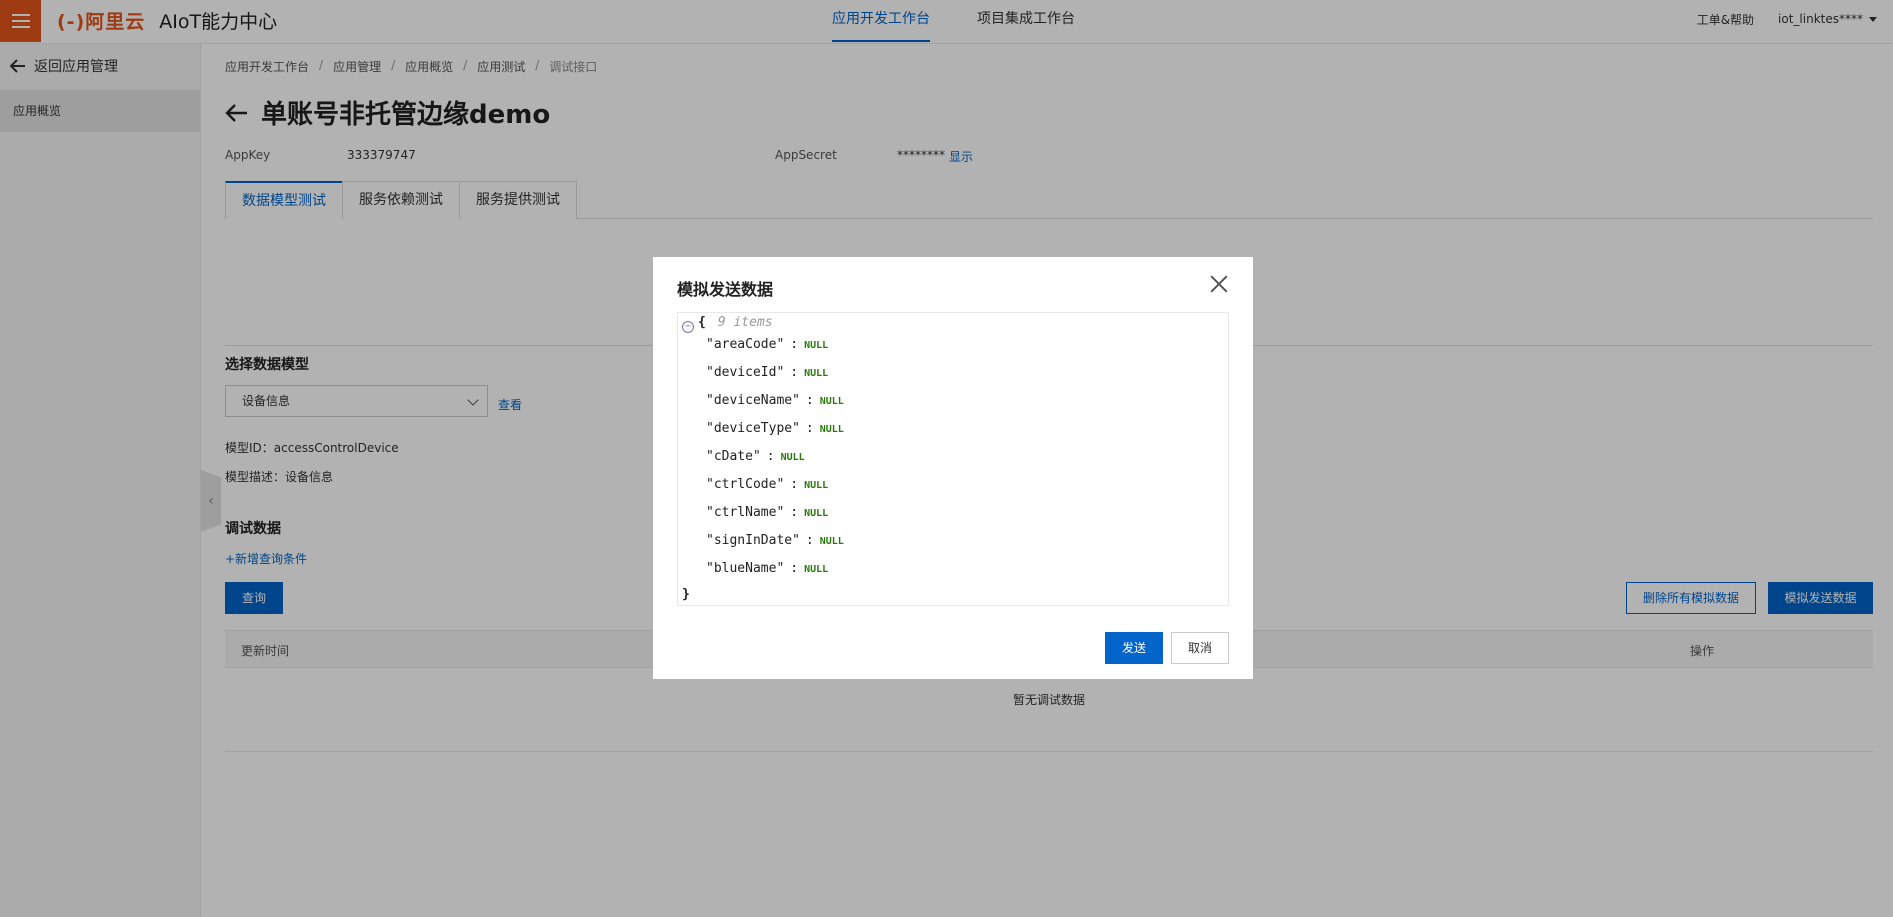 This screenshot has height=917, width=1893. What do you see at coordinates (686, 594) in the screenshot?
I see `json-close-brace: }` at bounding box center [686, 594].